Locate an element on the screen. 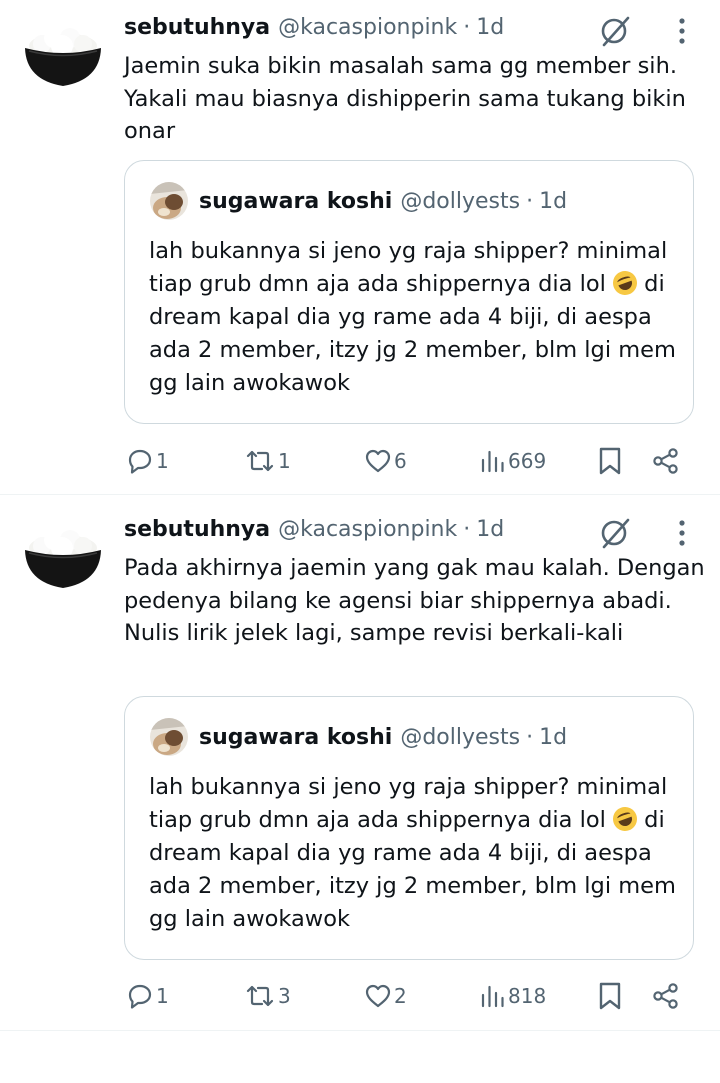  like-button: 2 is located at coordinates (385, 996).